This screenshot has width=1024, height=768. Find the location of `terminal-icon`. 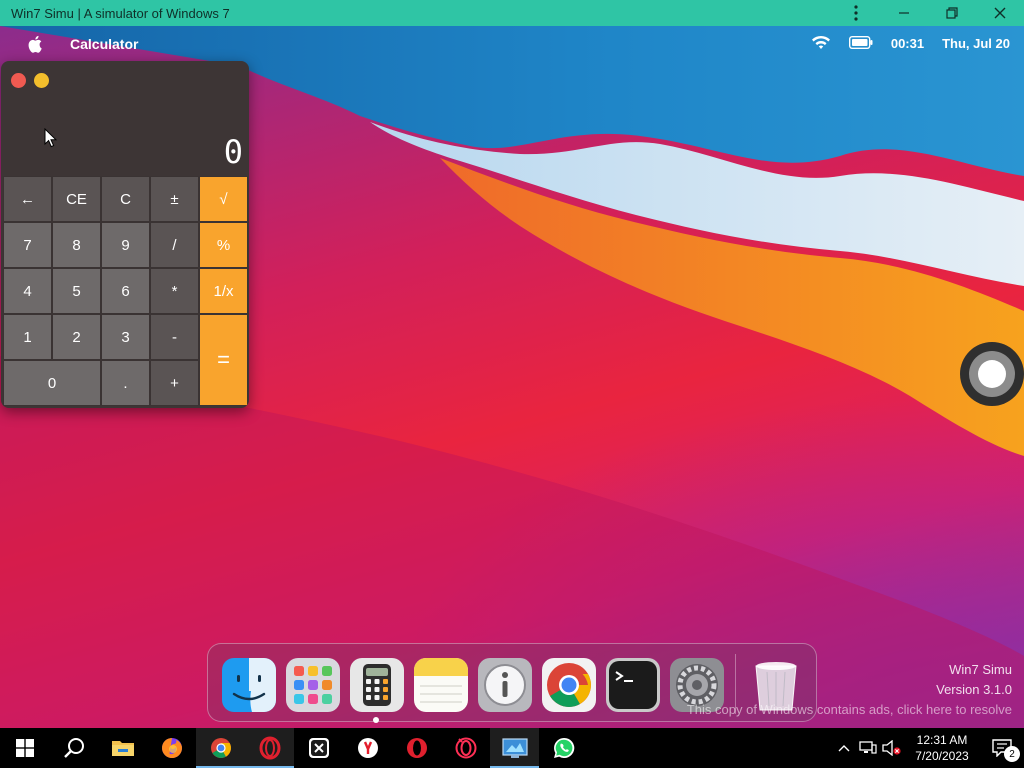

terminal-icon is located at coordinates (633, 685).